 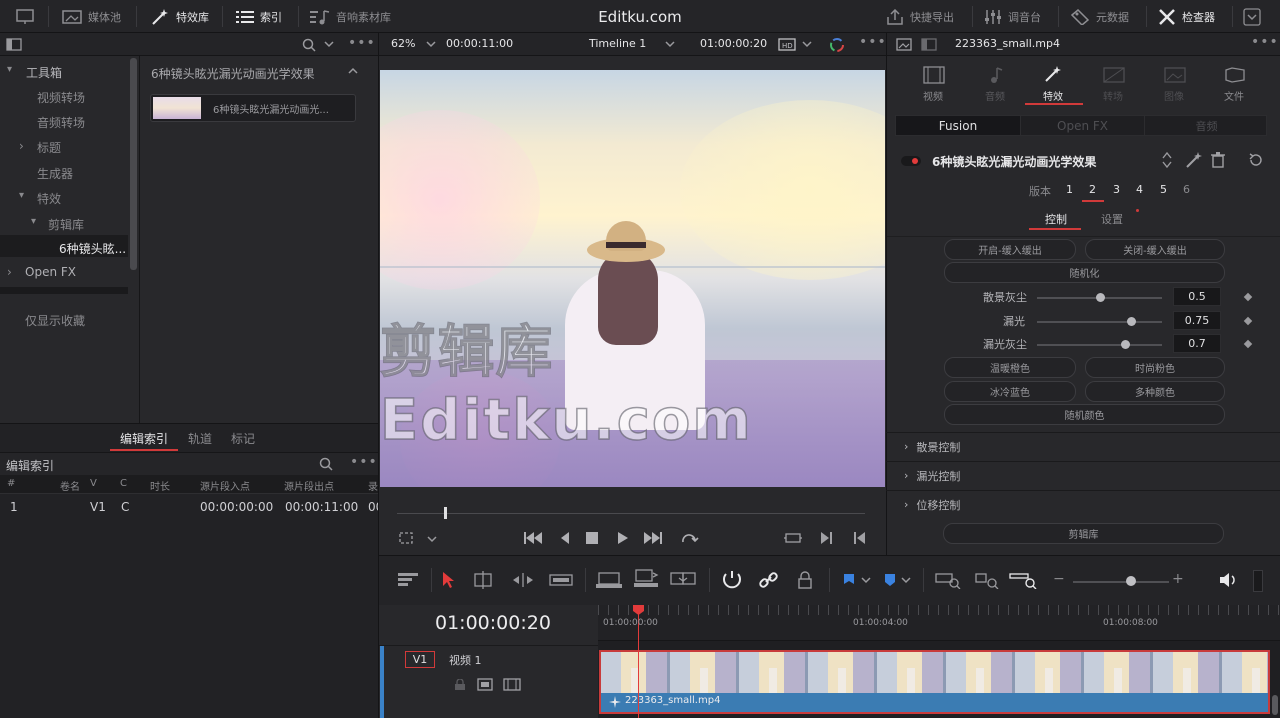 What do you see at coordinates (123, 483) in the screenshot?
I see `column-c: C` at bounding box center [123, 483].